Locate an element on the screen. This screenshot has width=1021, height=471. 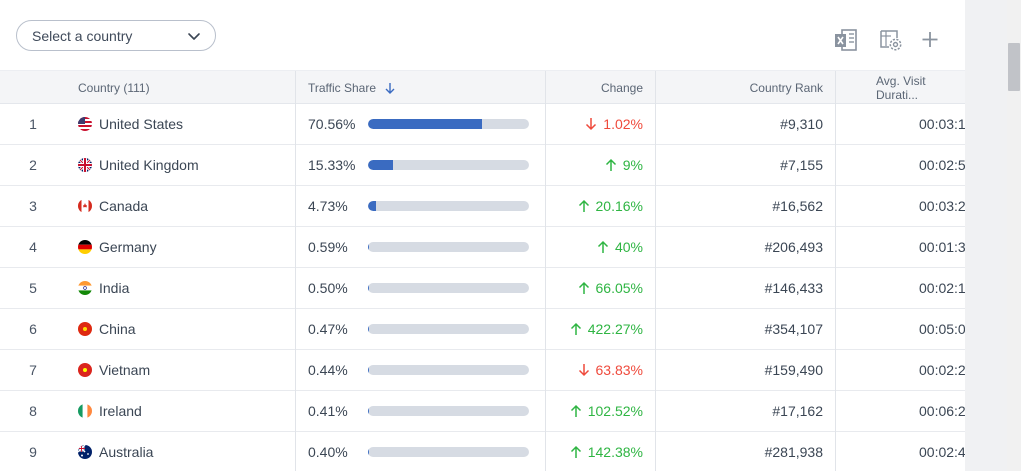
country-name: Vietnam is located at coordinates (125, 370).